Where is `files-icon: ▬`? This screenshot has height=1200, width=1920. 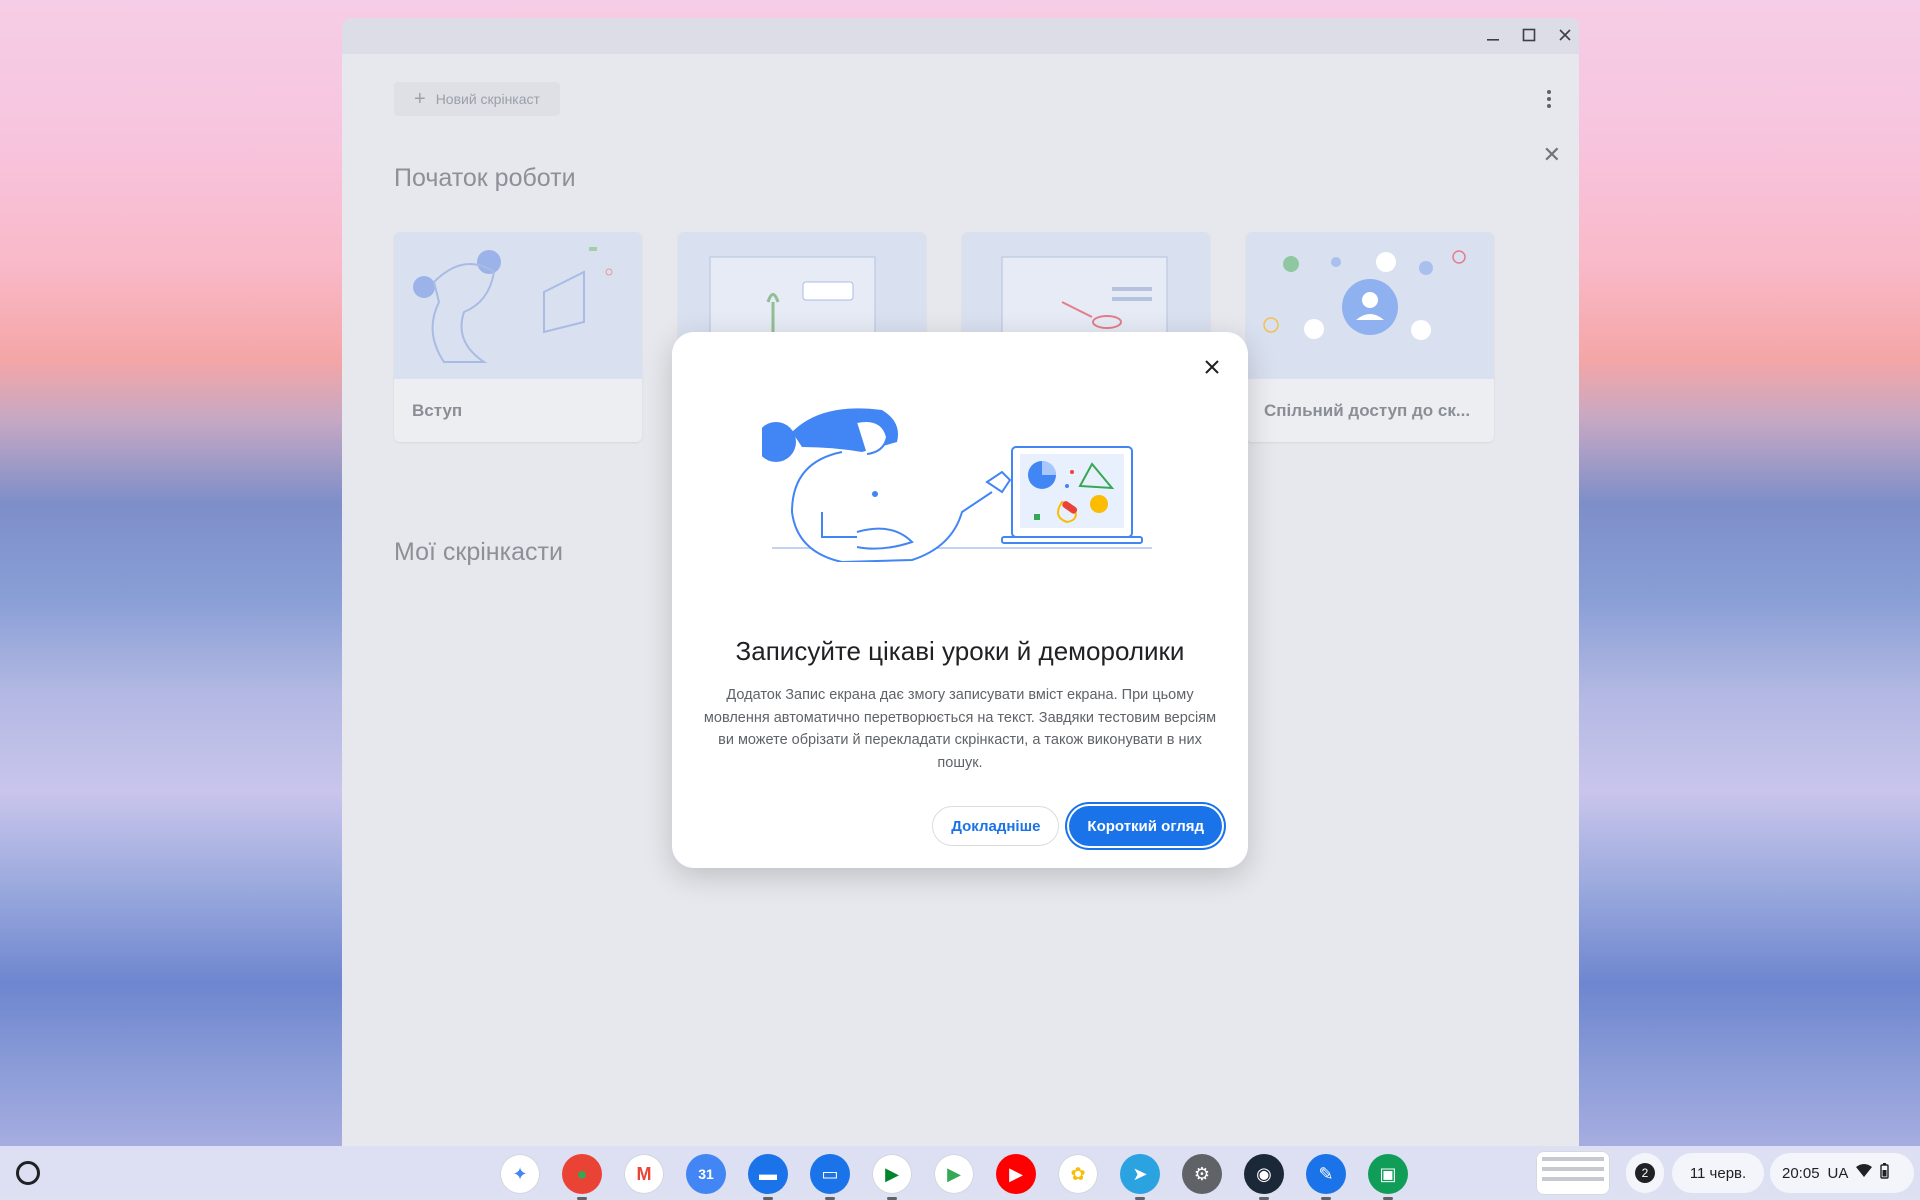 files-icon: ▬ is located at coordinates (768, 1177).